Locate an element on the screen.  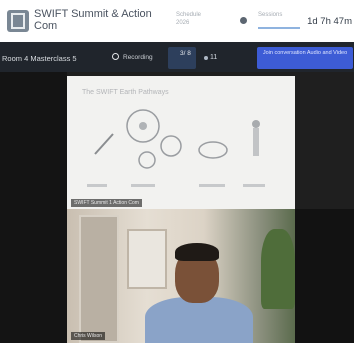
slide-figure-shape is located at coordinates (256, 142).